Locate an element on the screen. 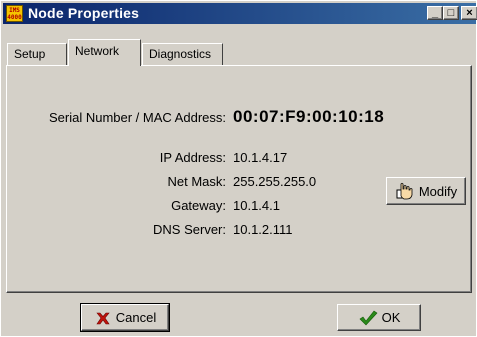 The width and height of the screenshot is (477, 337). gateway-value: 10.1.4.1 is located at coordinates (256, 205).